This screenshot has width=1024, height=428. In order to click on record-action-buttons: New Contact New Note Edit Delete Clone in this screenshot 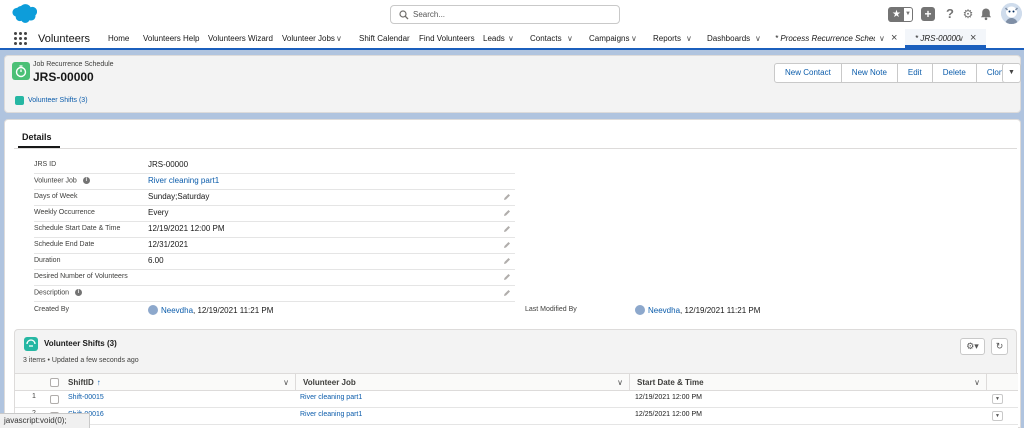, I will do `click(896, 73)`.